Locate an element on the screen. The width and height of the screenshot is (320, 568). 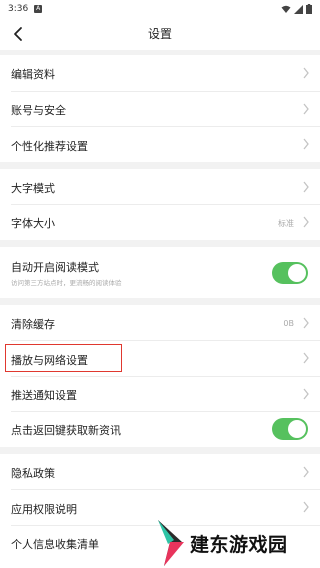
row-label: 隐私政策 is located at coordinates (33, 473).